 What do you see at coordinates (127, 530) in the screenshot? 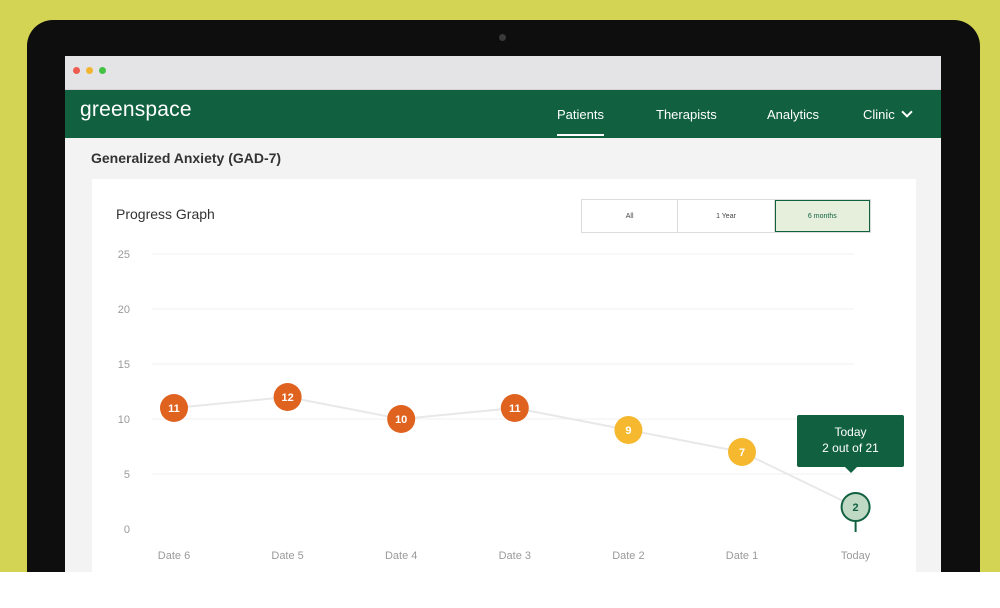
I see `y-tick-label: 0` at bounding box center [127, 530].